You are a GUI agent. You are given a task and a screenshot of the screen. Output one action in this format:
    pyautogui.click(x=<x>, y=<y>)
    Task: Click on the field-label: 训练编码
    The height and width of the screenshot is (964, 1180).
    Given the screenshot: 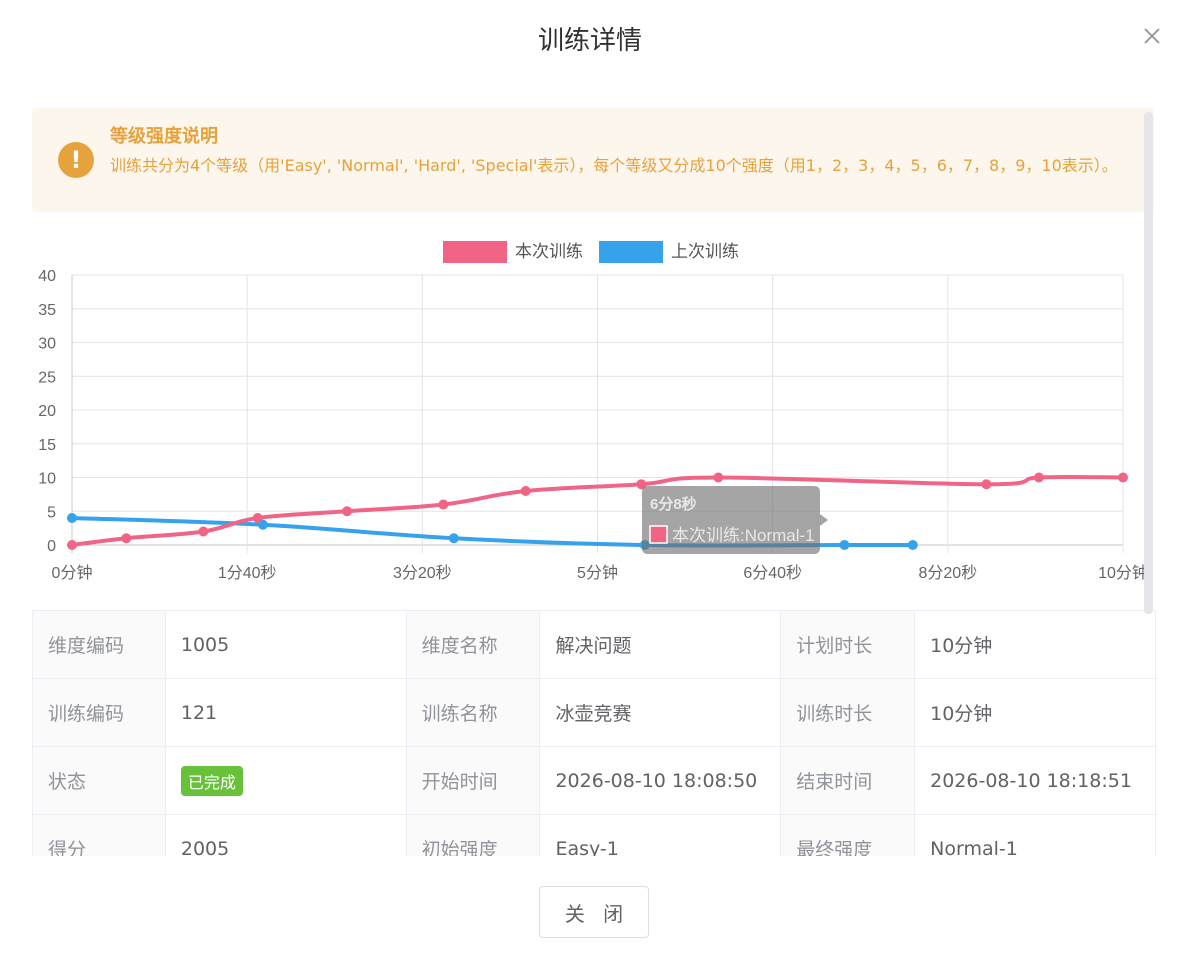 What is the action you would take?
    pyautogui.click(x=99, y=712)
    